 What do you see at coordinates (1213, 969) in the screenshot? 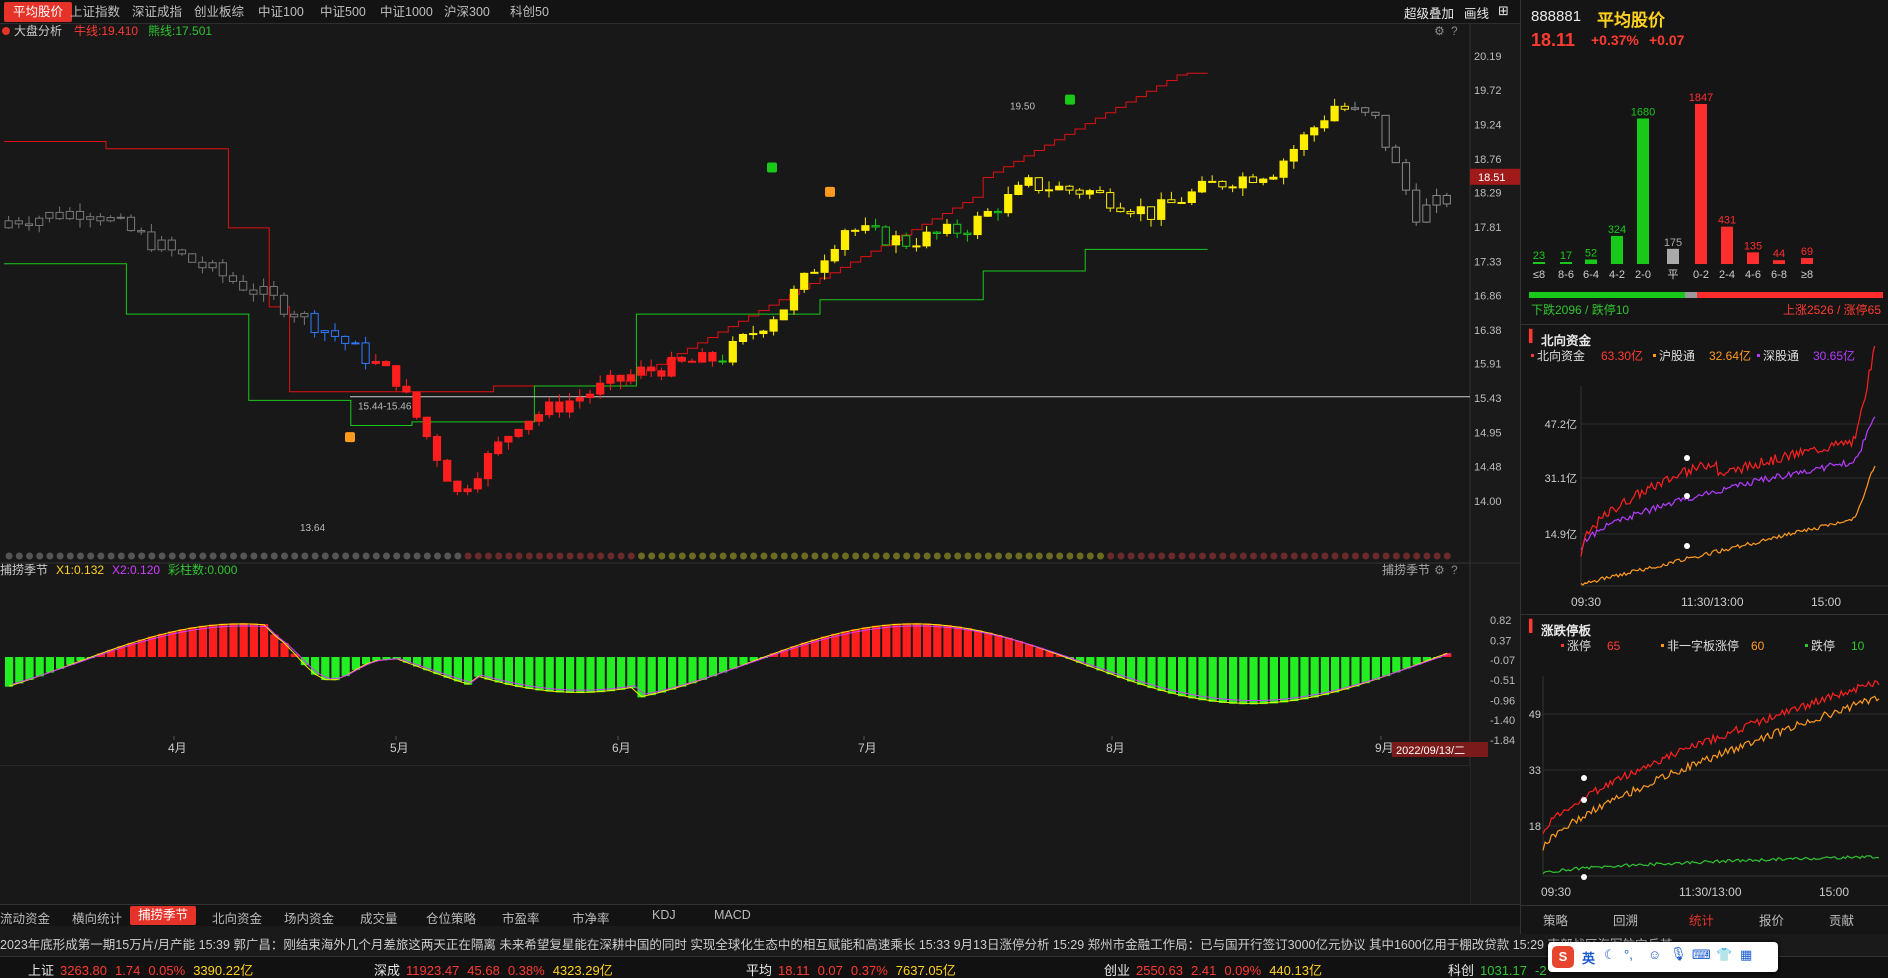
I see `status-item-3: 创业 2550.63 2.41 0.09% 440.13亿` at bounding box center [1213, 969].